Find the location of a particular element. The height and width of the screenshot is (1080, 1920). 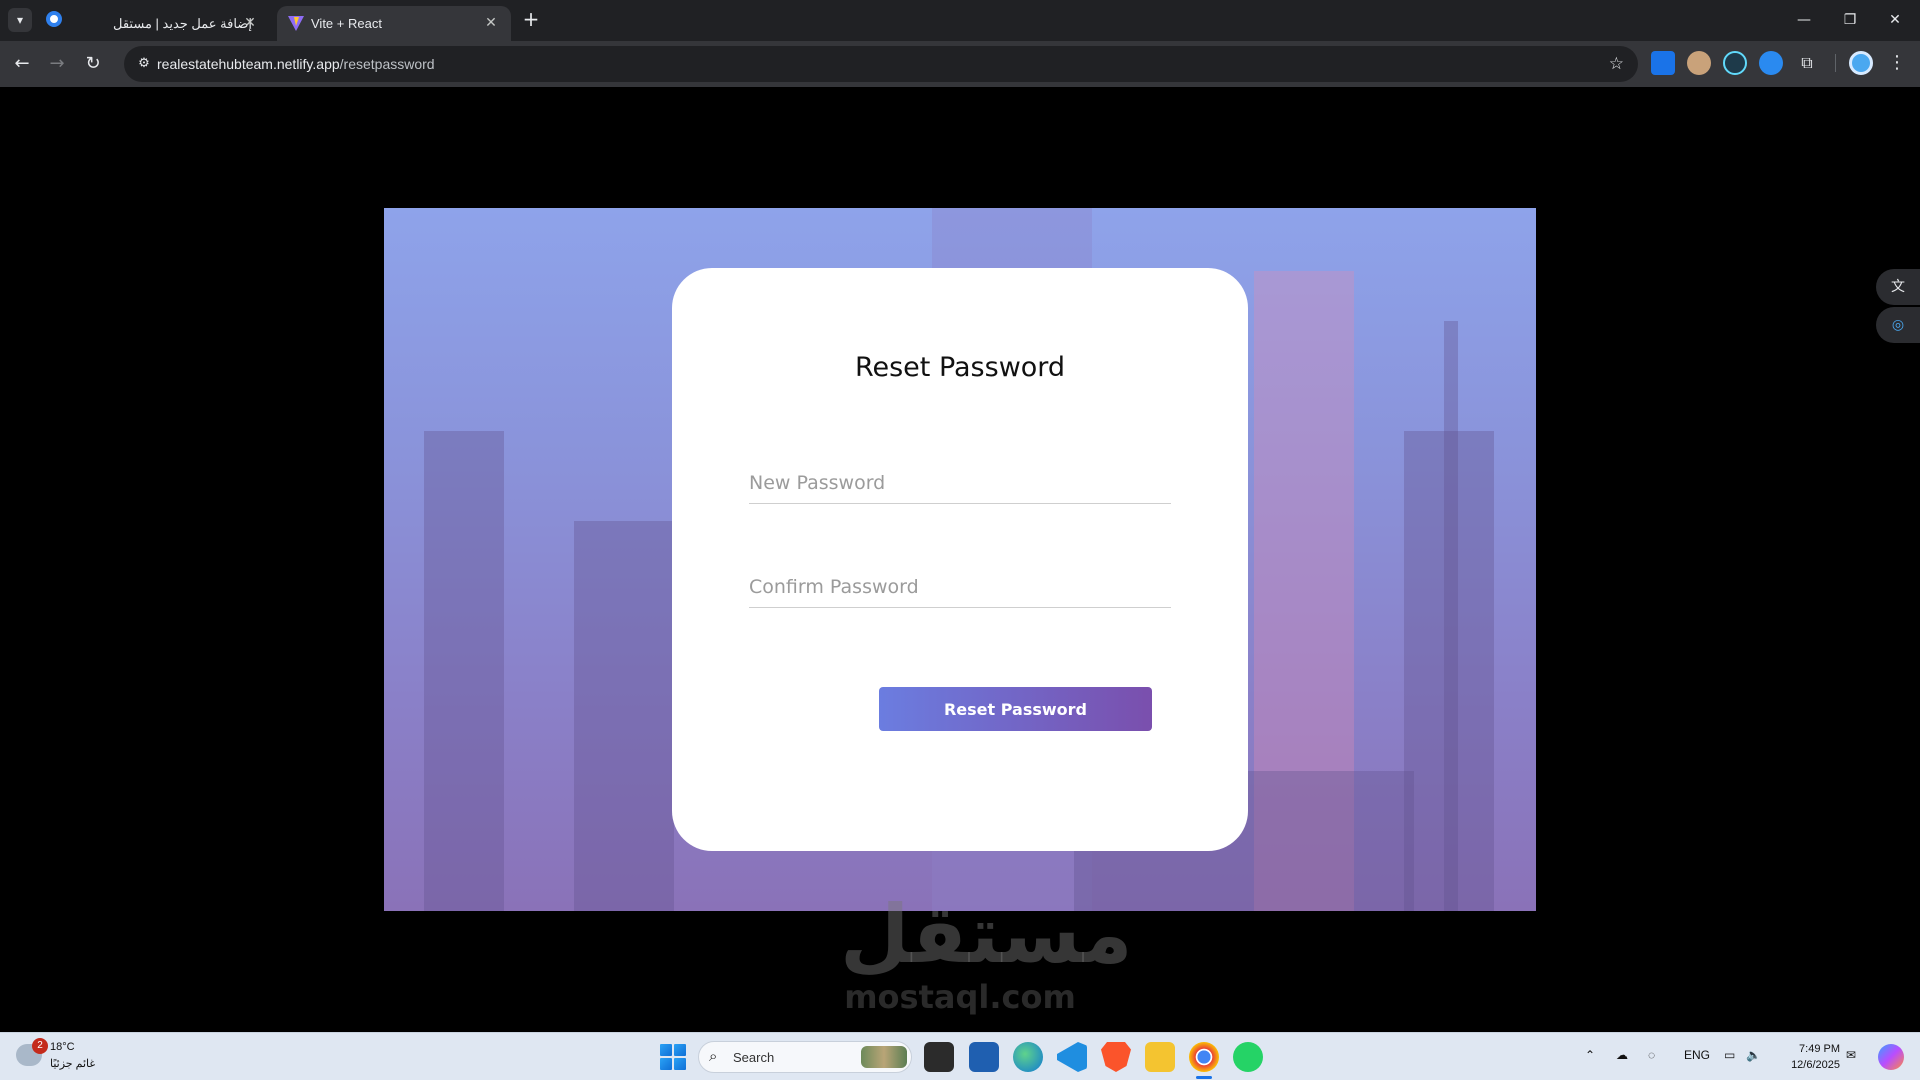

clock-time: 7:49 PM is located at coordinates (1819, 1049).